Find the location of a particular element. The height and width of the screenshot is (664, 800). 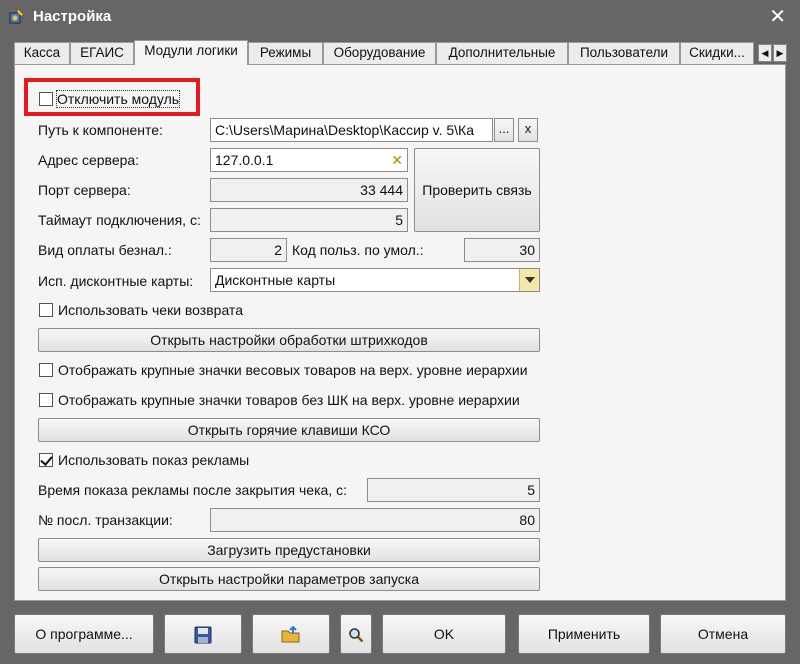

clear-path-button: x is located at coordinates (528, 130).